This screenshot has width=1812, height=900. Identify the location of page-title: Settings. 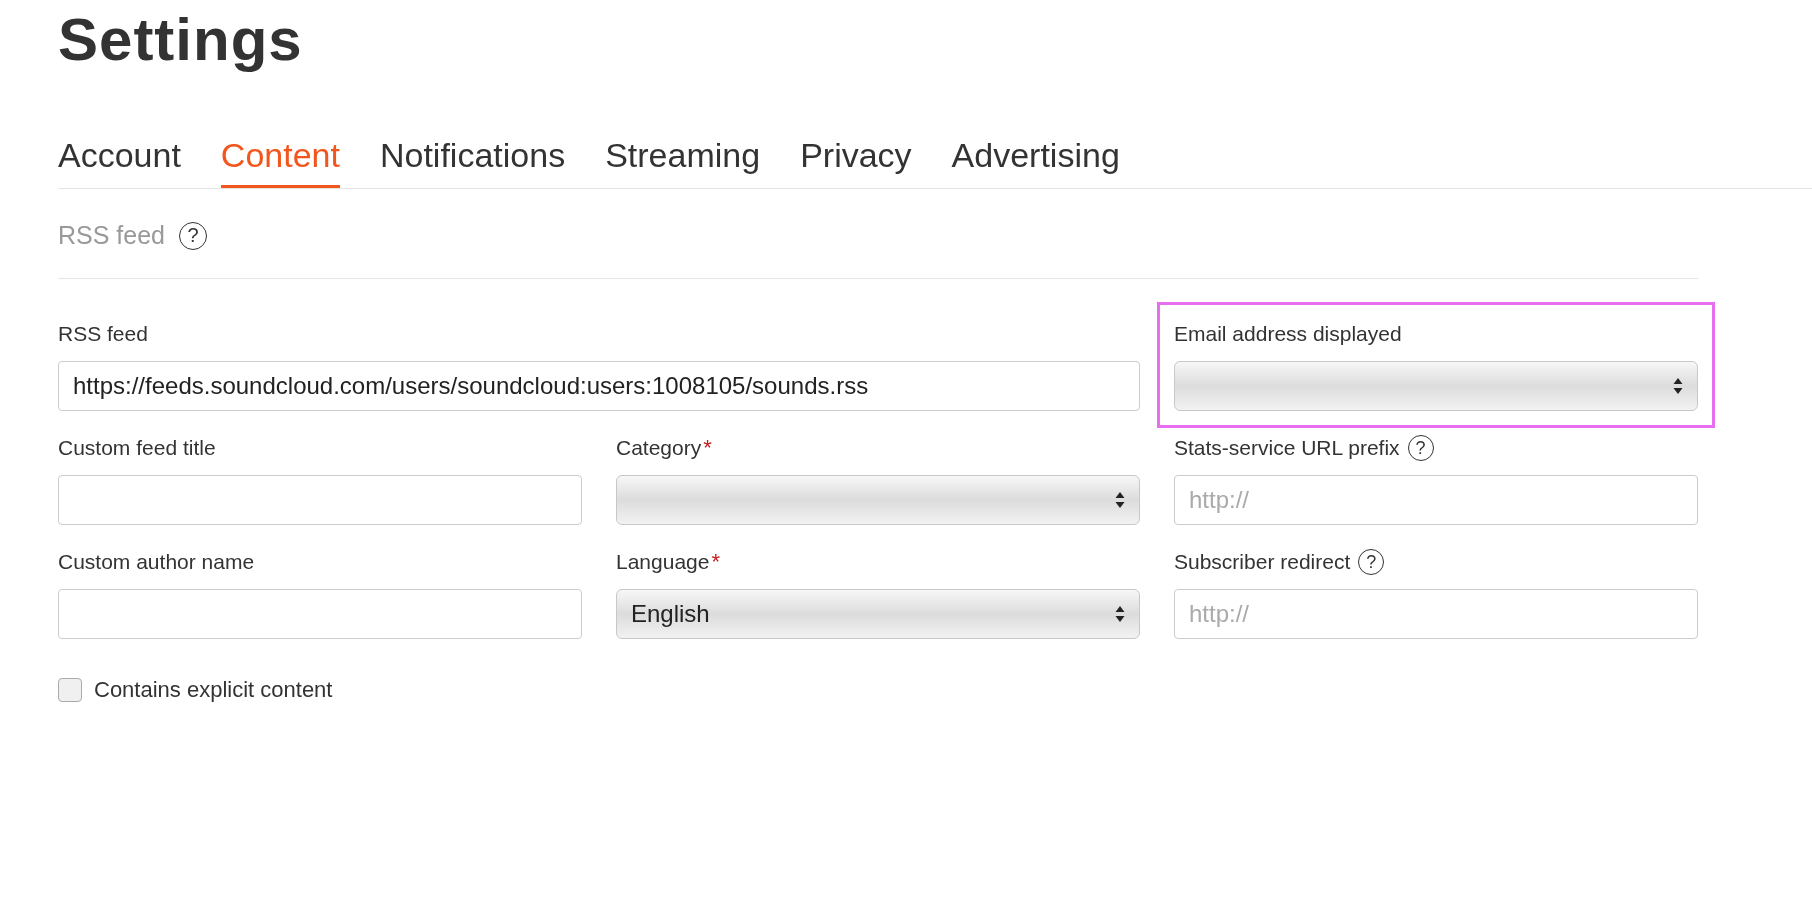
(181, 40).